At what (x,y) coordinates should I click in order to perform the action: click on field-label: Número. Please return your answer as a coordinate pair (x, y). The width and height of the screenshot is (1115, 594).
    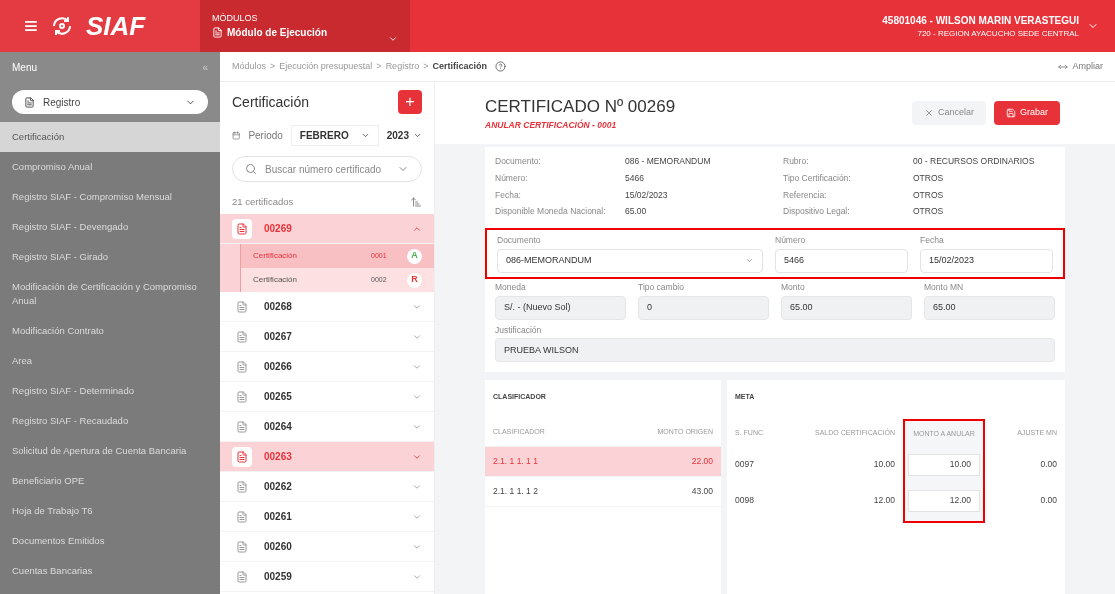
    Looking at the image, I should click on (791, 240).